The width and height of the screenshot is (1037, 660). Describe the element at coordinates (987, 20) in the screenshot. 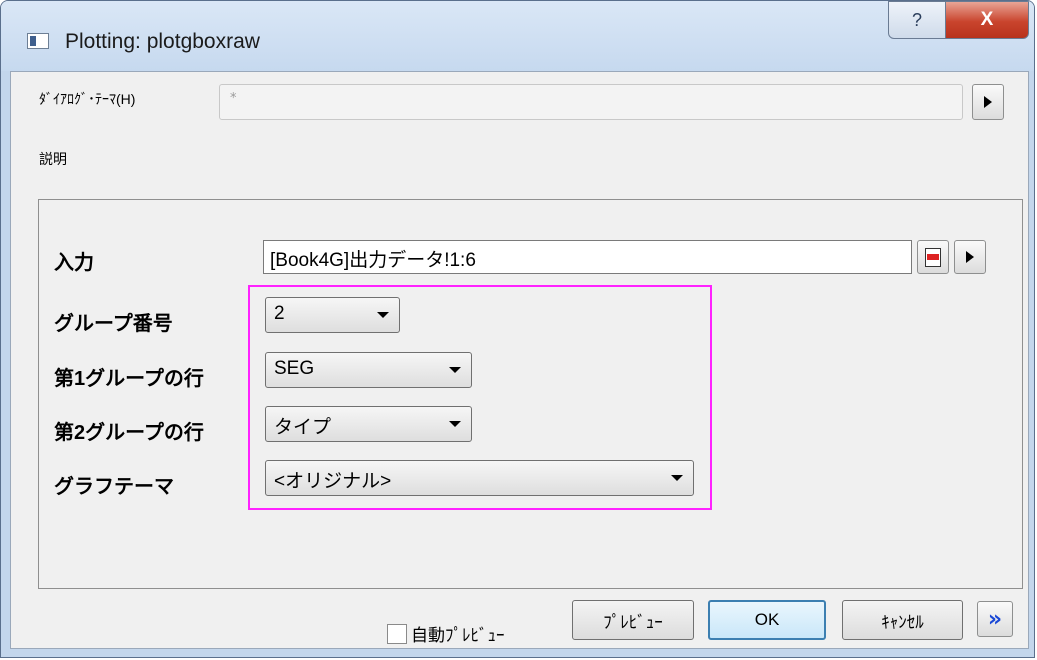

I see `close-button: X` at that location.